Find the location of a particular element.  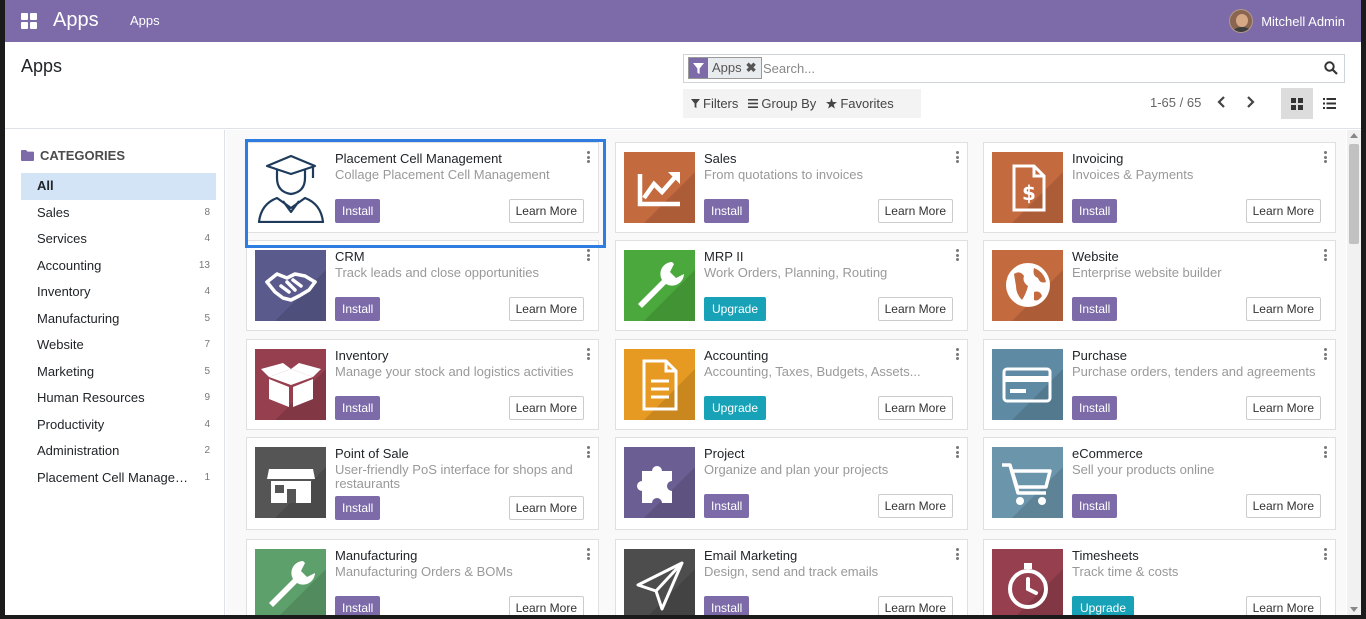

sidebar-item-manufacturing: Manufacturing 5 is located at coordinates (118, 319).